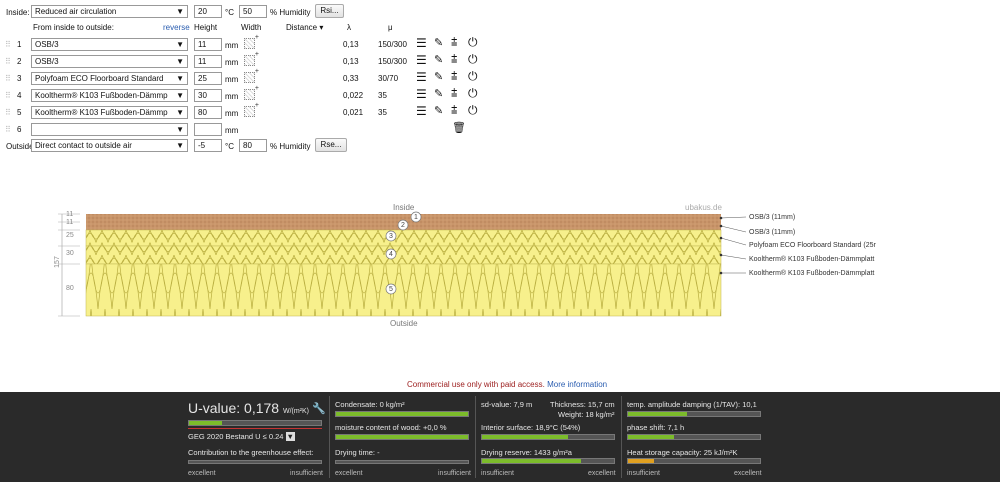 The width and height of the screenshot is (1000, 482). Describe the element at coordinates (176, 28) in the screenshot. I see `reverse-link: reverse` at that location.